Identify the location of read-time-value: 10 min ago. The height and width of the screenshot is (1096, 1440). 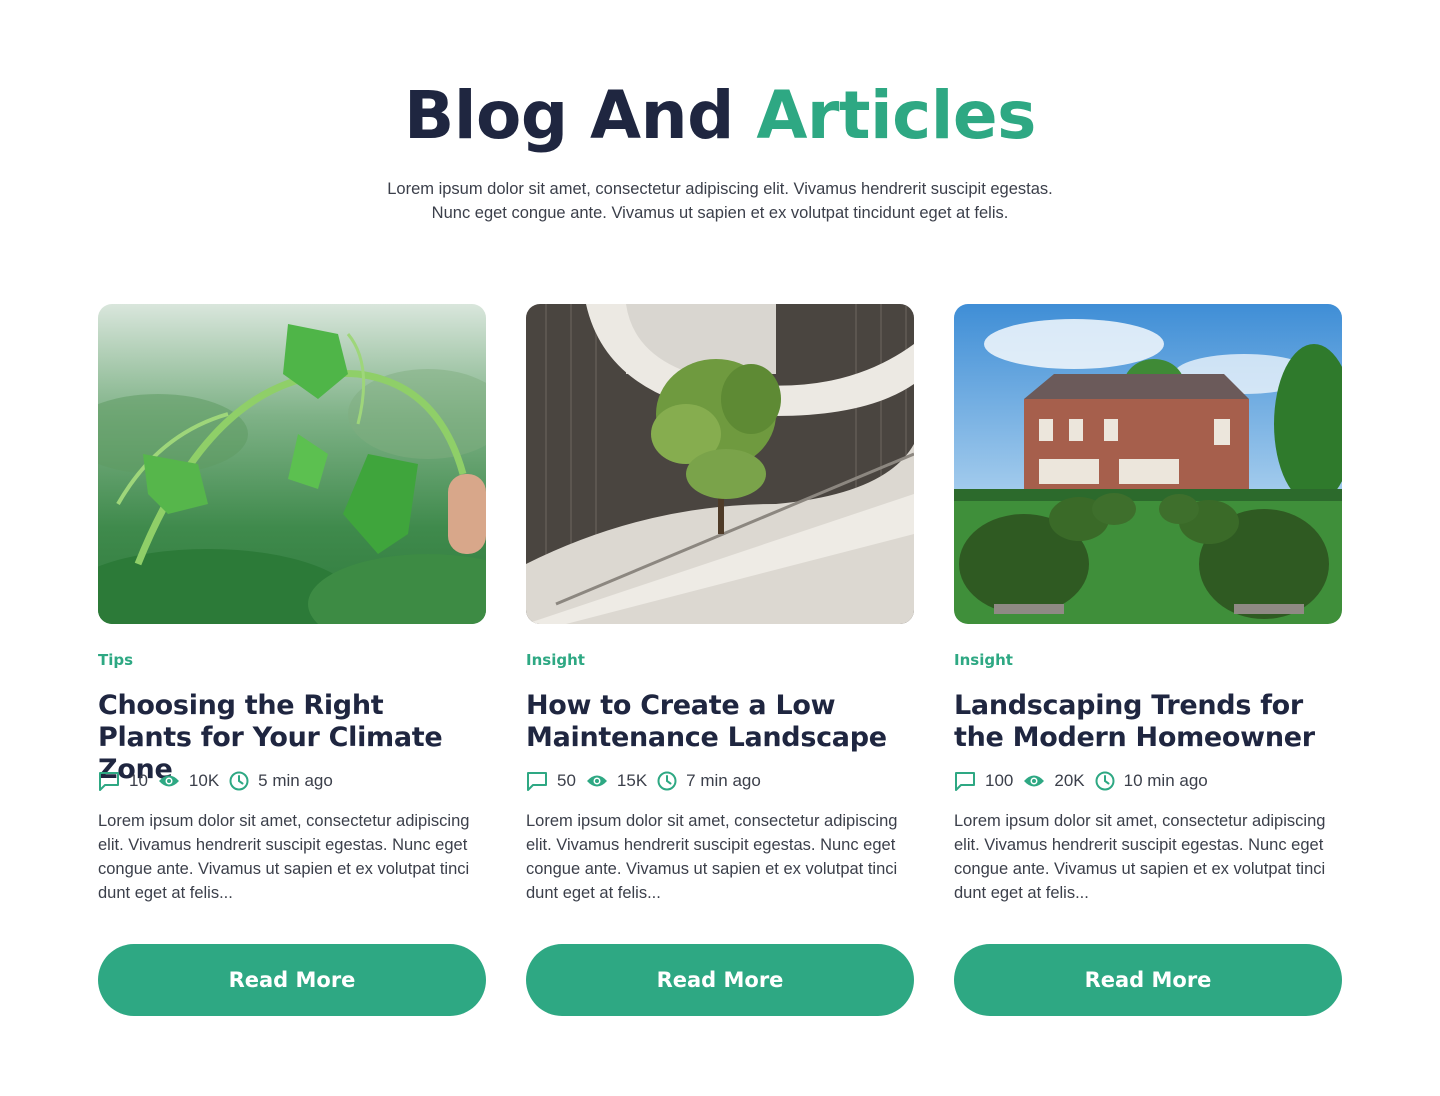
(1165, 780).